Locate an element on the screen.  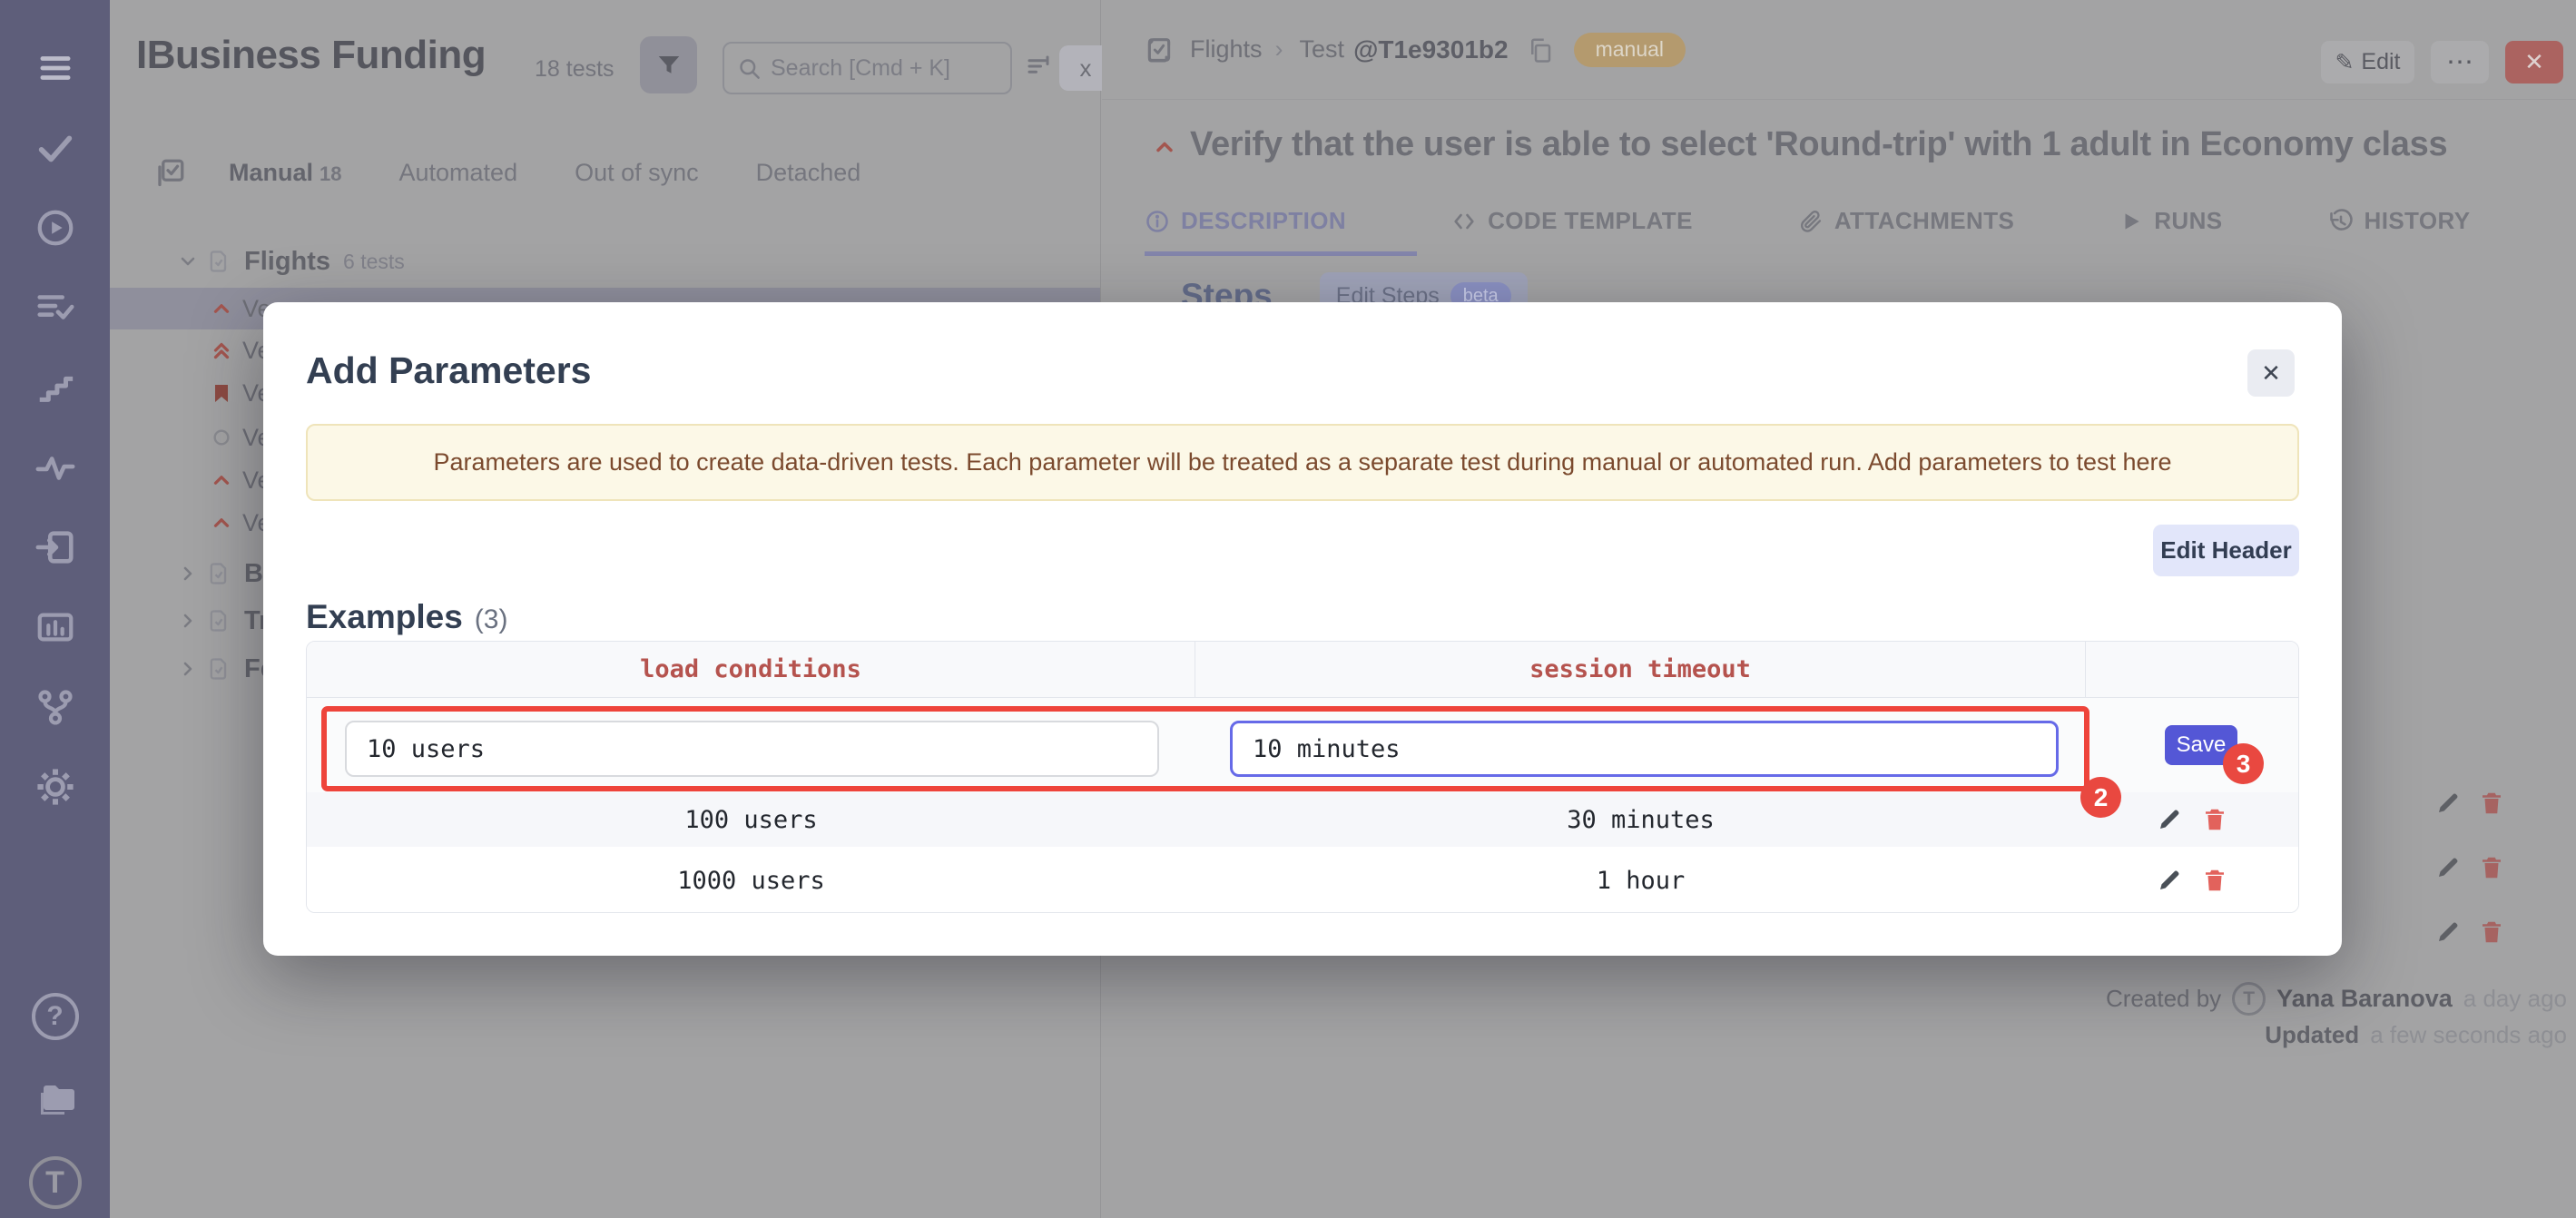
annotation-badge-2: 2 is located at coordinates (2100, 798).